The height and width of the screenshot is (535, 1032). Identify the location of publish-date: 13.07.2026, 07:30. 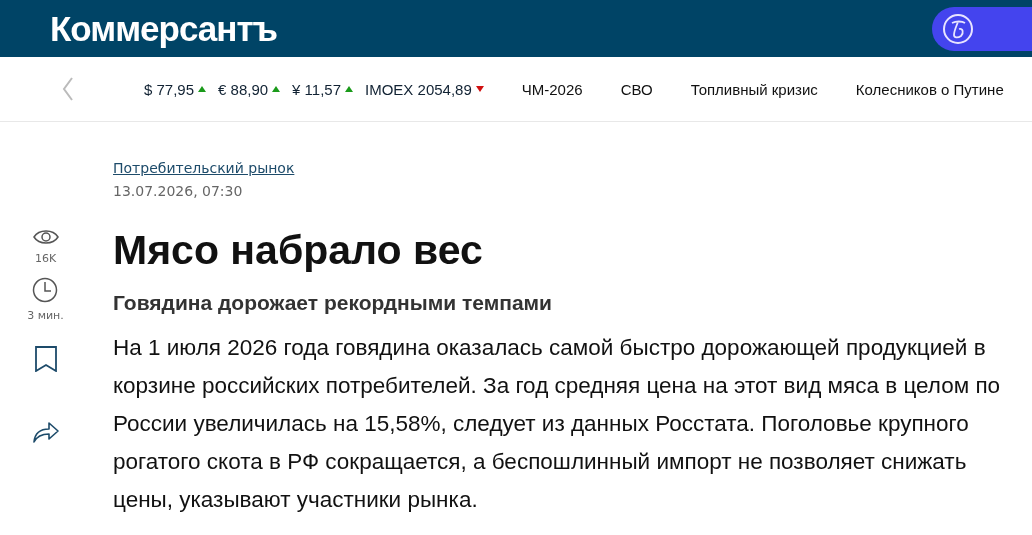
(178, 191).